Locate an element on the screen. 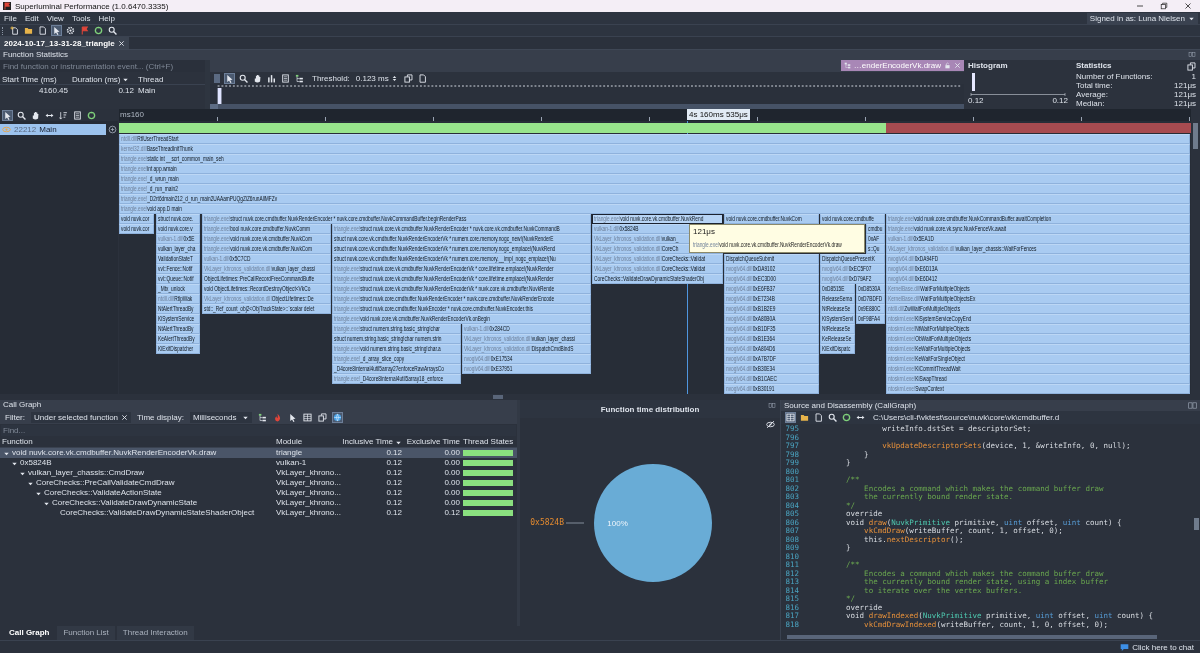 This screenshot has width=1200, height=653. table-cell-text: triangle is located at coordinates (289, 453).